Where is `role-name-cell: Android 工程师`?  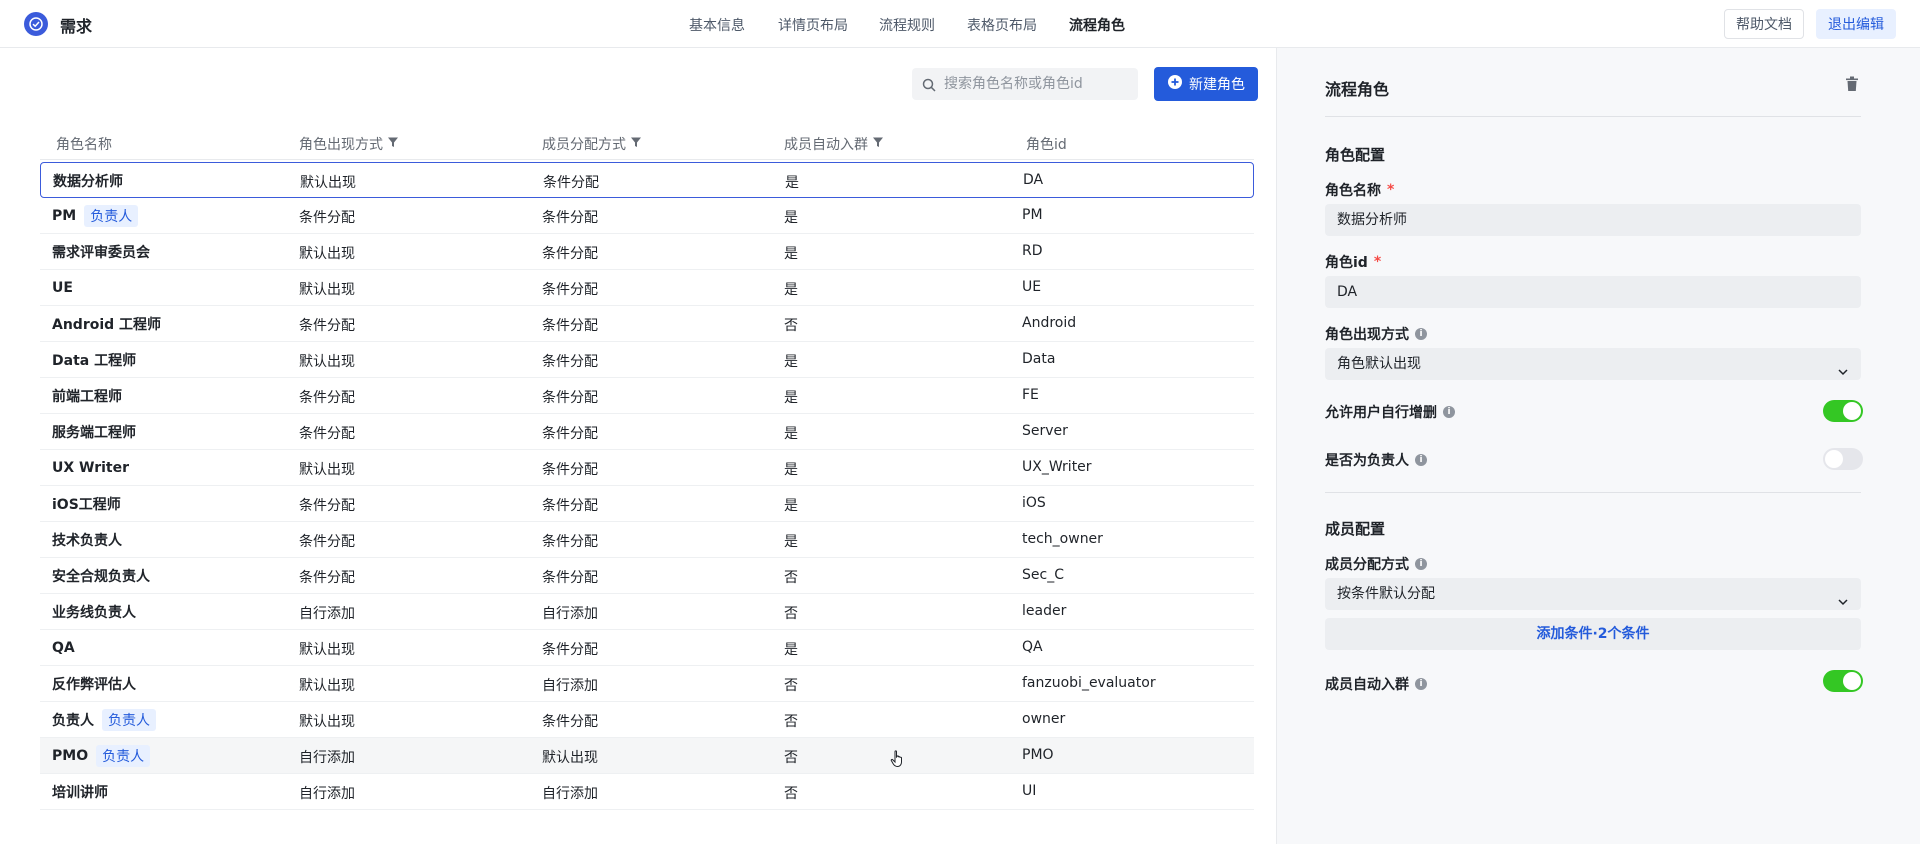
role-name-cell: Android 工程师 is located at coordinates (106, 324).